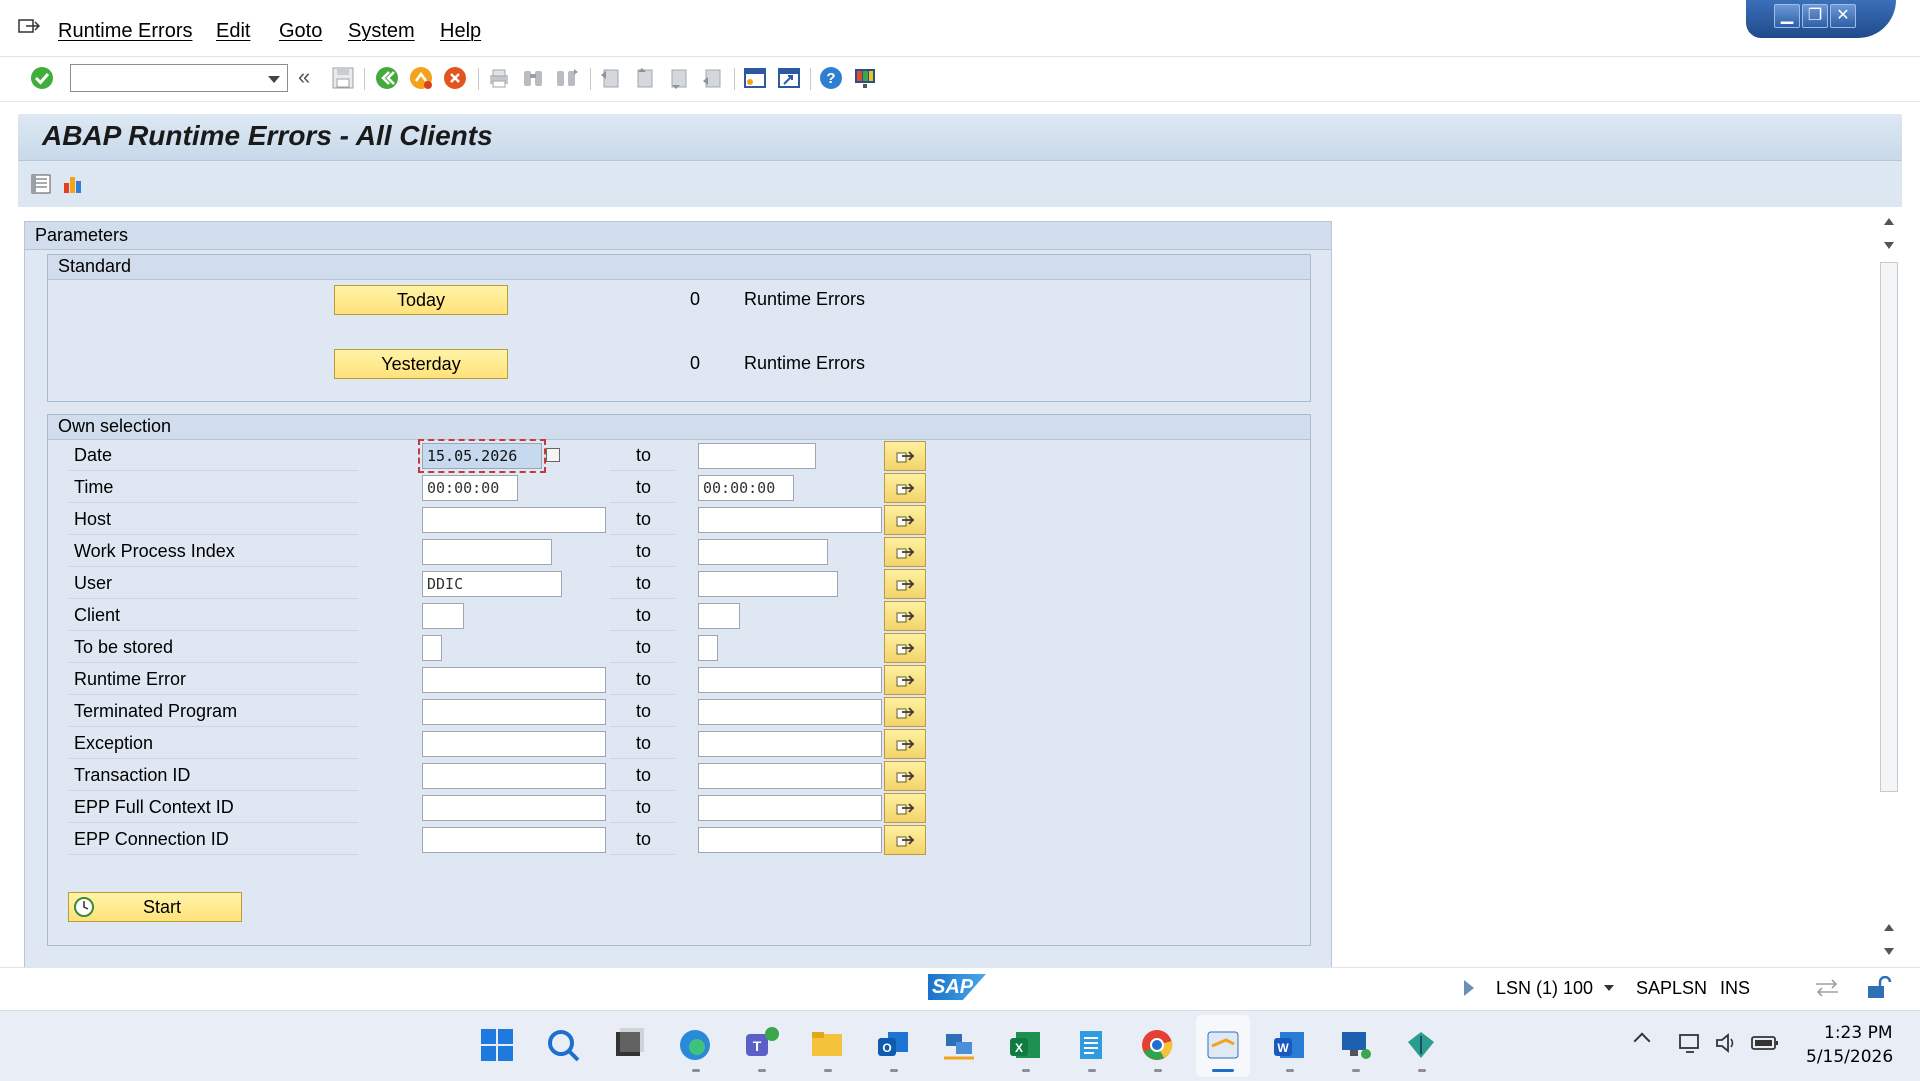 The width and height of the screenshot is (1920, 1081). Describe the element at coordinates (499, 78) in the screenshot. I see `print-icon` at that location.